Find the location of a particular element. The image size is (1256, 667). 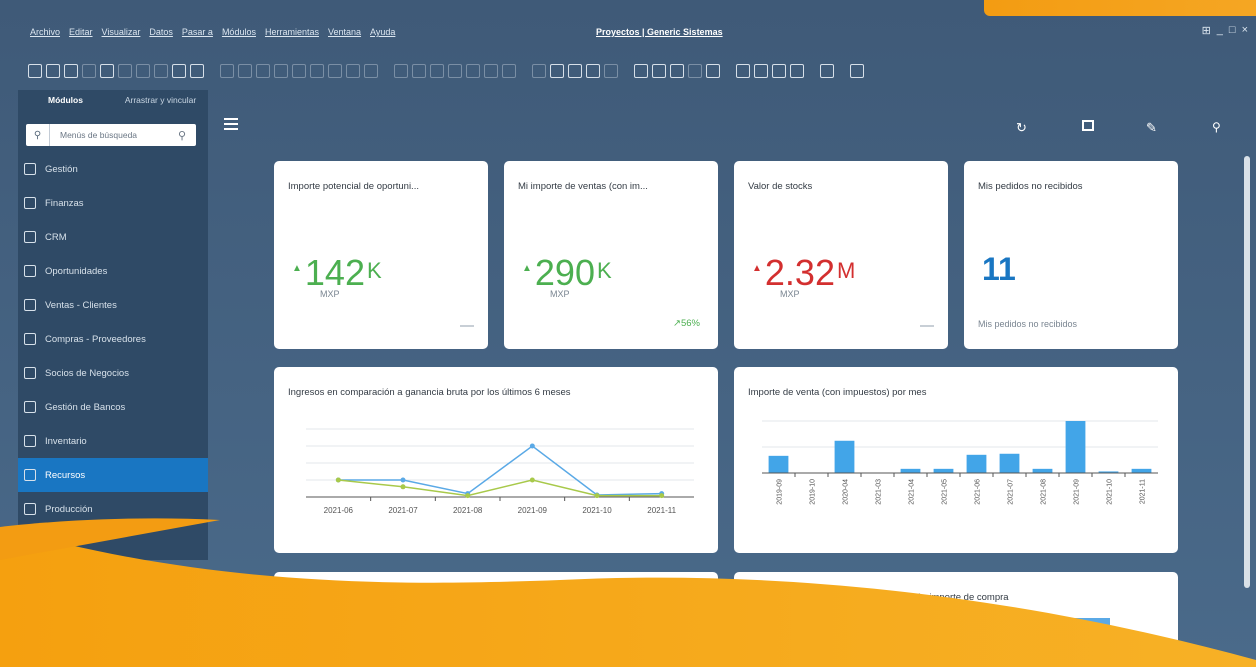

calculator-icon is located at coordinates (677, 71).